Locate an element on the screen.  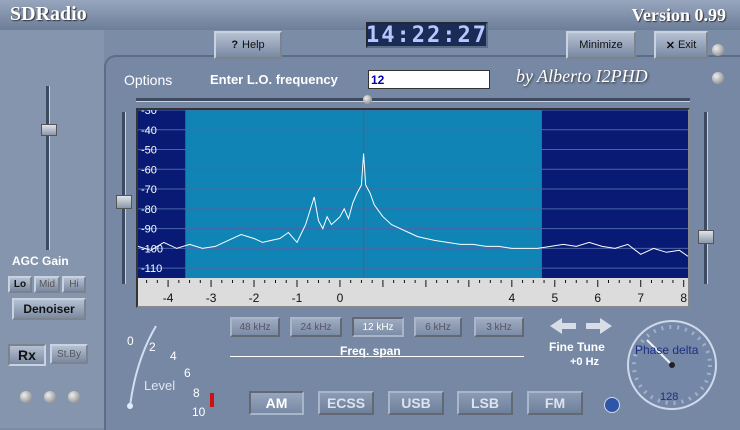
x-tick-label: 8 is located at coordinates (683, 298).